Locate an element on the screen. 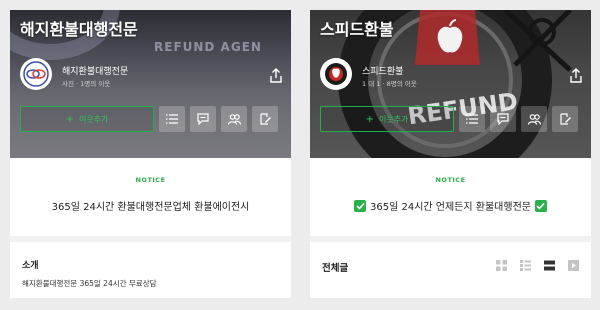 This screenshot has width=600, height=310. card-view-icon is located at coordinates (549, 265).